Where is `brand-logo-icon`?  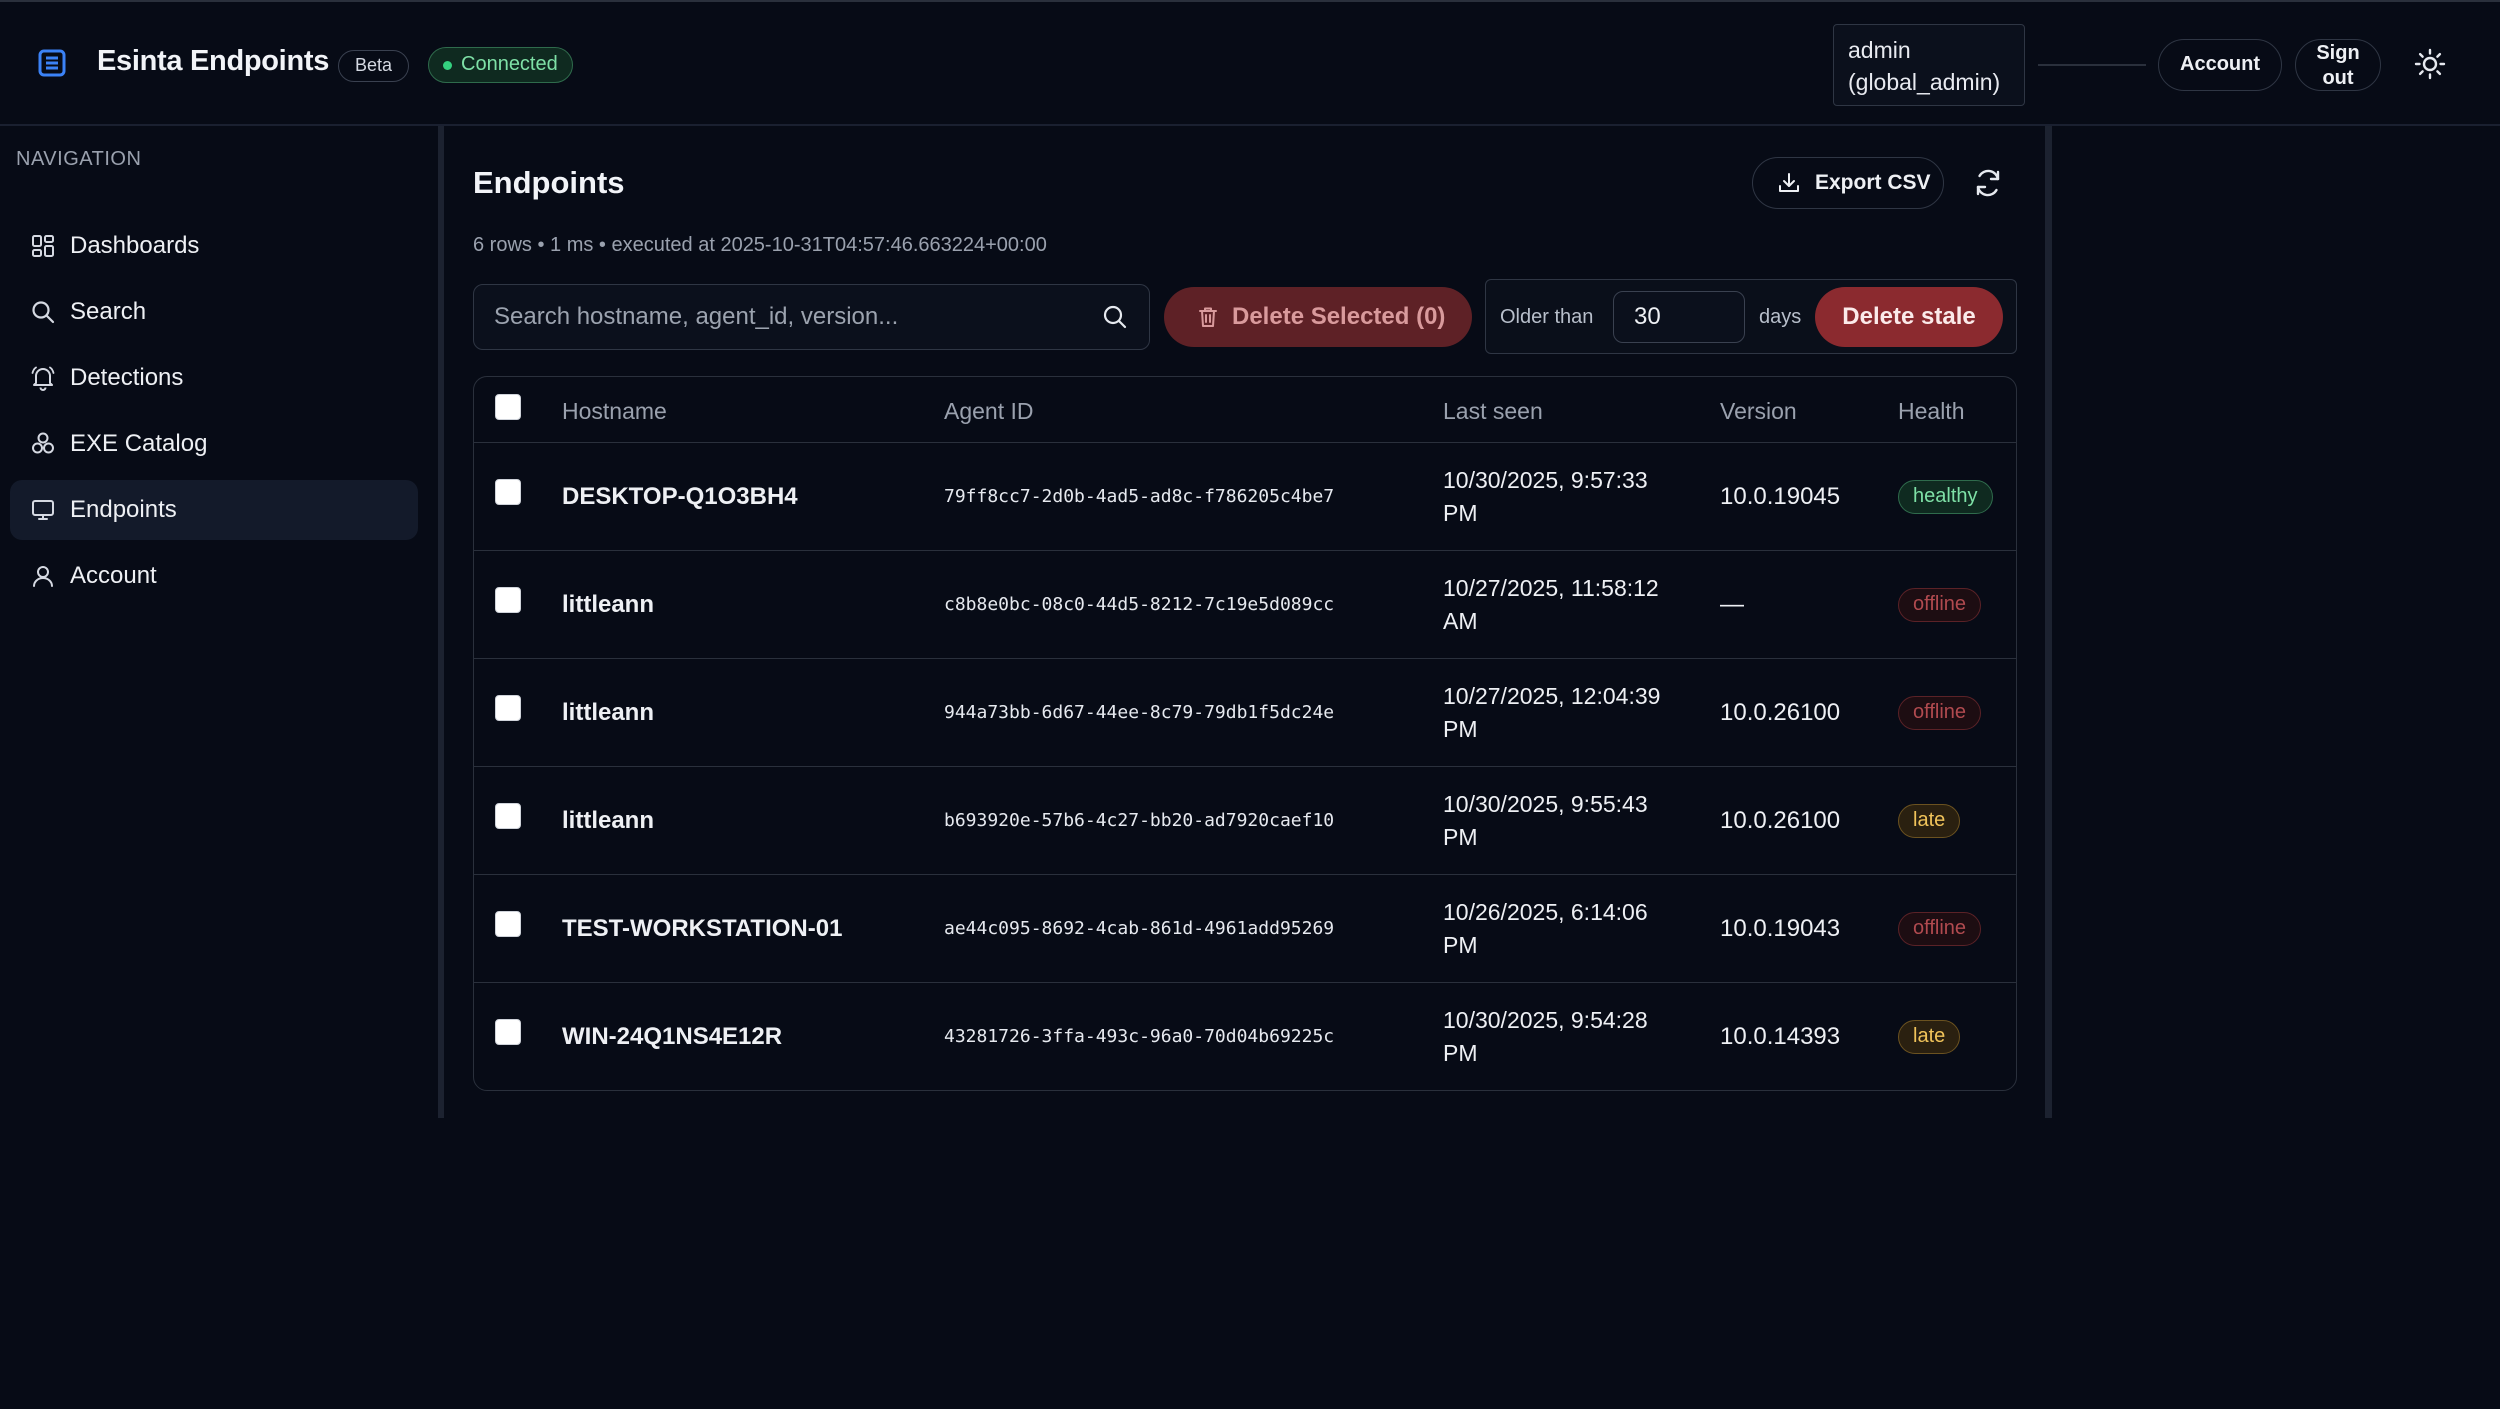
brand-logo-icon is located at coordinates (52, 63).